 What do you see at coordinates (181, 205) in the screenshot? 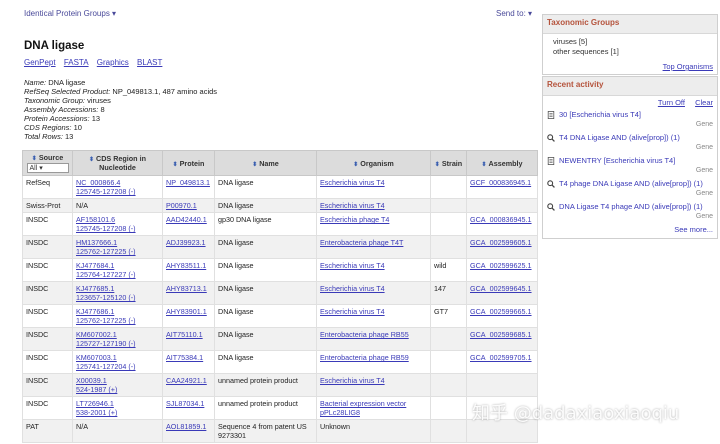
I see `protein-accession-link: P00970.1` at bounding box center [181, 205].